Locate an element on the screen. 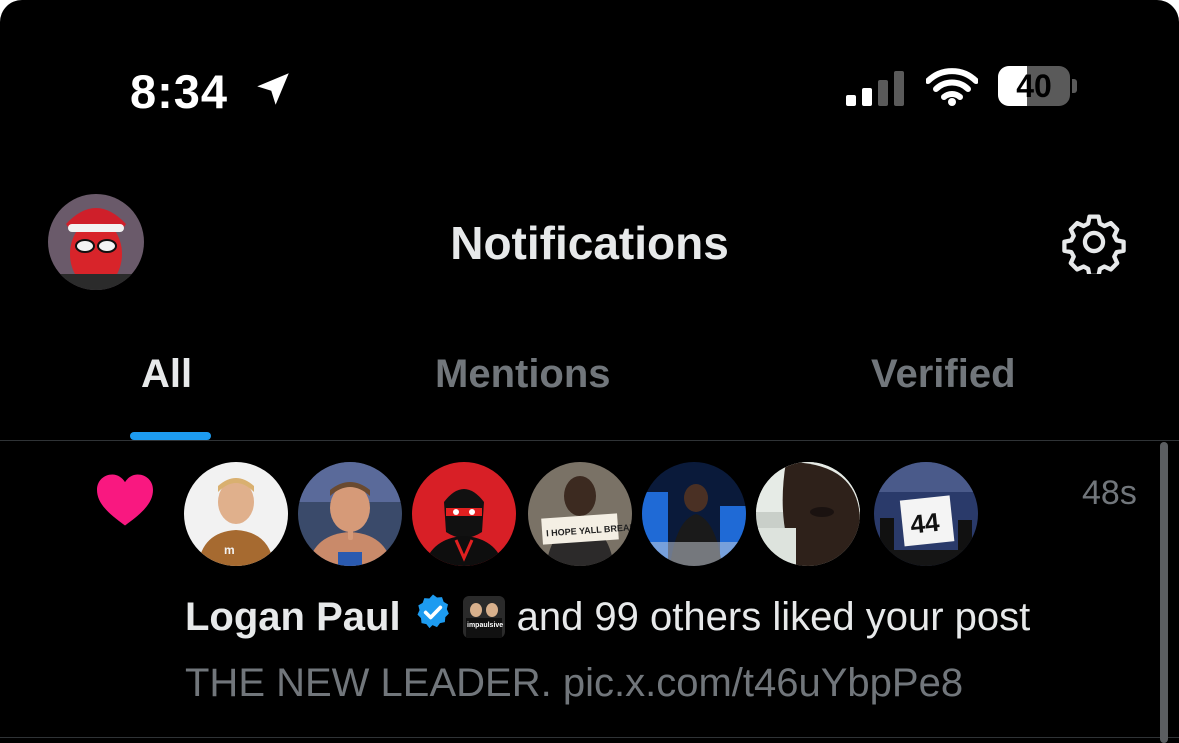 The height and width of the screenshot is (743, 1179). status-time: 8:34 is located at coordinates (179, 91).